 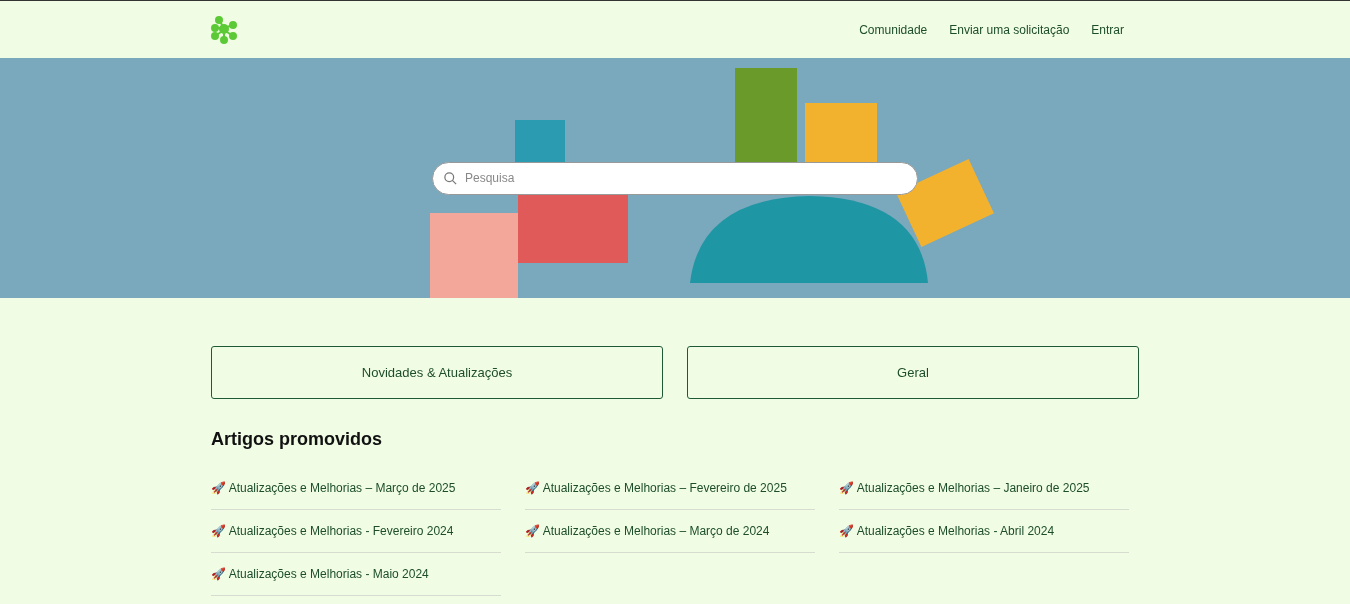 What do you see at coordinates (647, 531) in the screenshot?
I see `article-link: 🚀 Atualizações e Melhorias – Março de 2024` at bounding box center [647, 531].